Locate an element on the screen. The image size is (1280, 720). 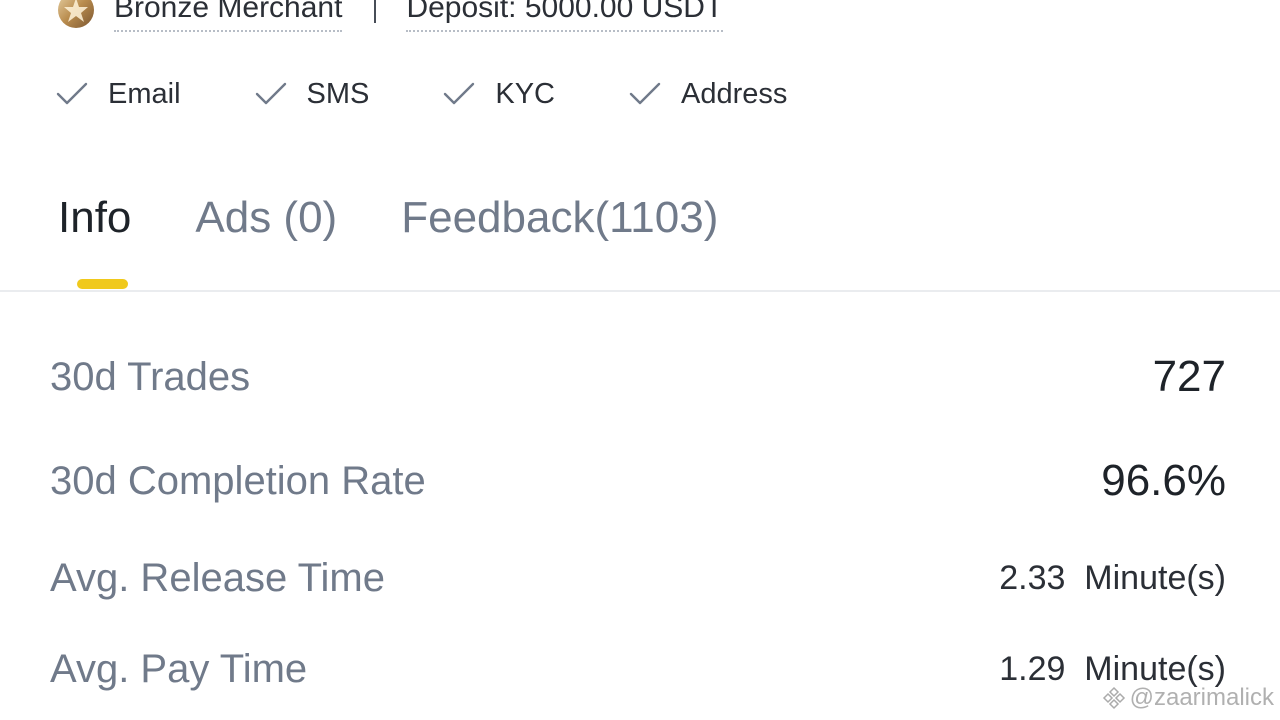
profile-tabs: Info Ads (0) Feedback(1103) is located at coordinates (420, 218).